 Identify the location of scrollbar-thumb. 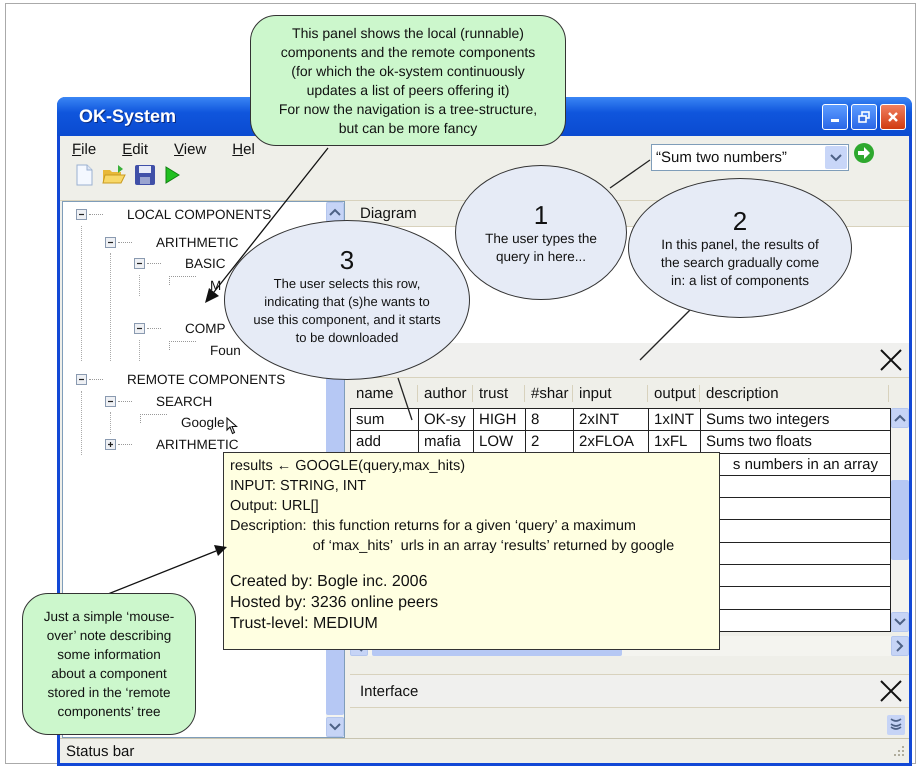
(900, 520).